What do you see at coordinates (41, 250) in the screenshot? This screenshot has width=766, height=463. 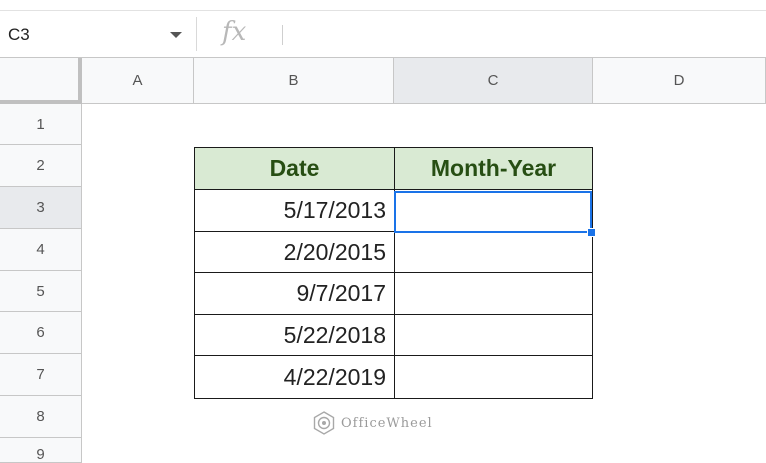 I see `row-header-4: 4` at bounding box center [41, 250].